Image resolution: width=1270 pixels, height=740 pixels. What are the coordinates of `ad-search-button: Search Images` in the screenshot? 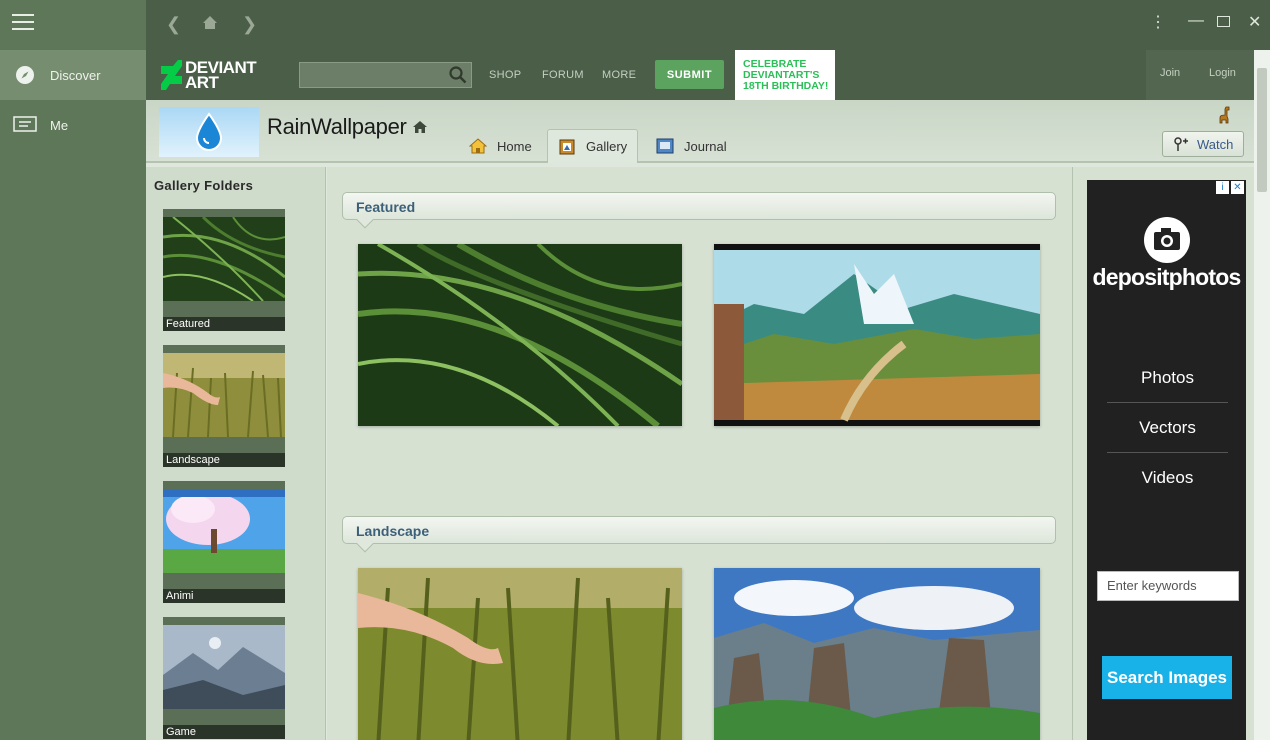 It's located at (1167, 677).